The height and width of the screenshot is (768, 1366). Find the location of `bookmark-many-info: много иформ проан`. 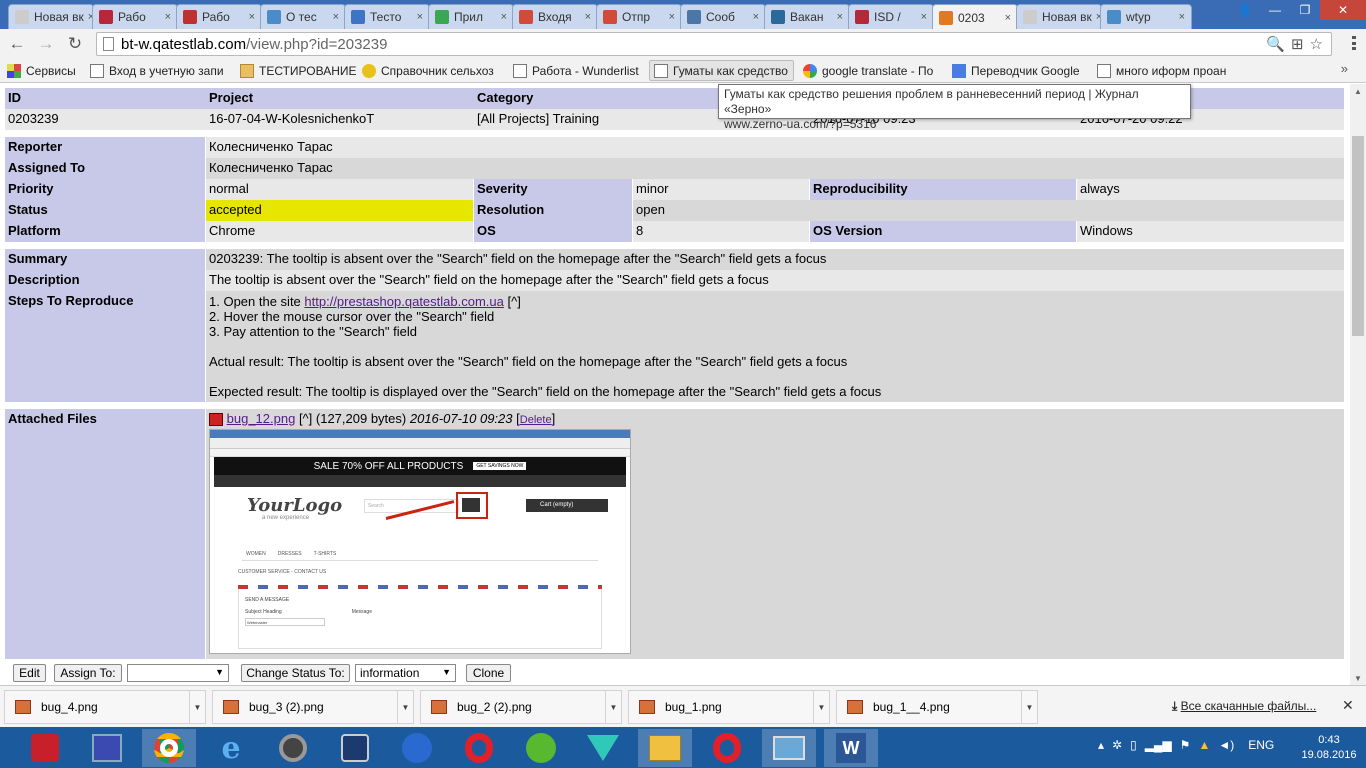

bookmark-many-info: много иформ проан is located at coordinates (1164, 70).